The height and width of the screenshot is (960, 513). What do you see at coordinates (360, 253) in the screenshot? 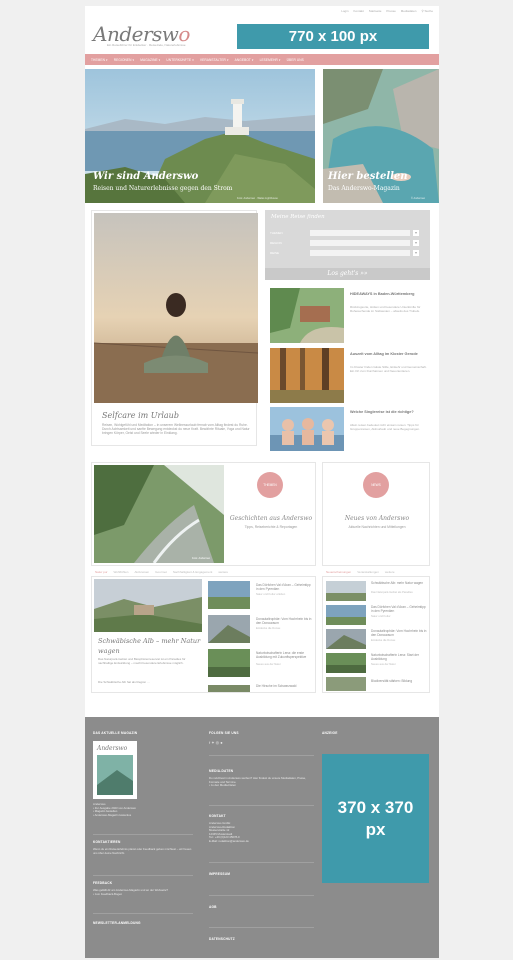
I see `search-reise-select` at bounding box center [360, 253].